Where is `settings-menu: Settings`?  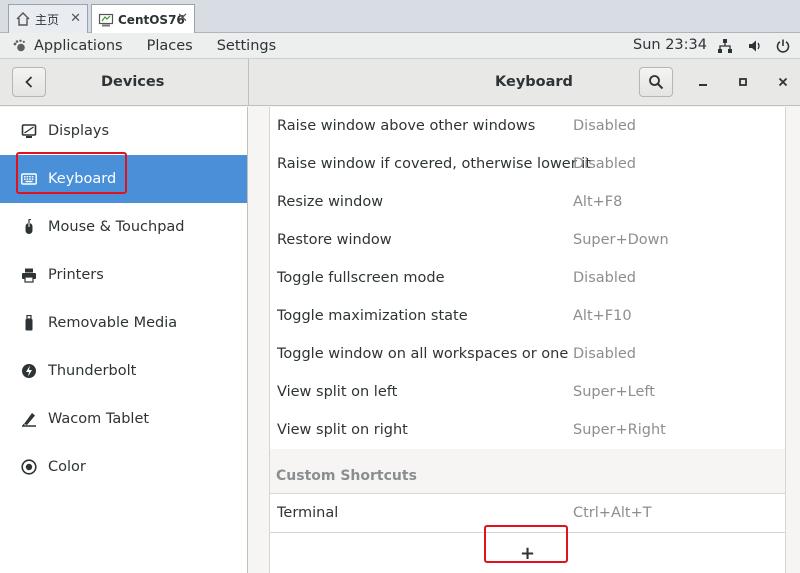
settings-menu: Settings is located at coordinates (246, 46).